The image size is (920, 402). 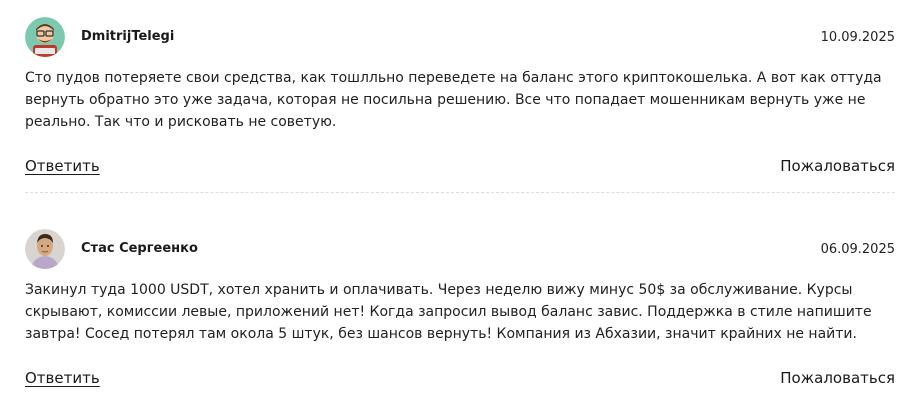 What do you see at coordinates (460, 249) in the screenshot?
I see `comment-header: Стас Сергеенко 06.09.2025` at bounding box center [460, 249].